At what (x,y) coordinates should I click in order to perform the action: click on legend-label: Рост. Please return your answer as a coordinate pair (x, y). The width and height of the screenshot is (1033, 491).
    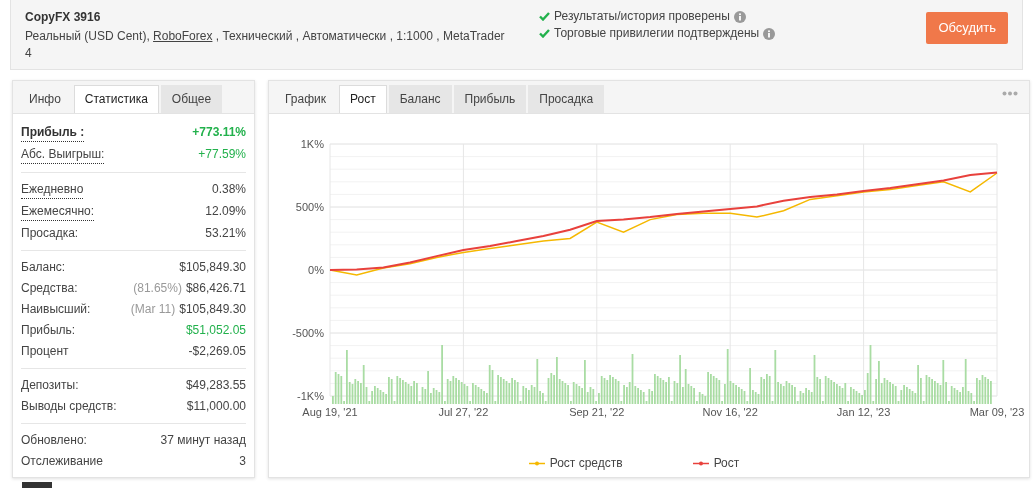
    Looking at the image, I should click on (726, 463).